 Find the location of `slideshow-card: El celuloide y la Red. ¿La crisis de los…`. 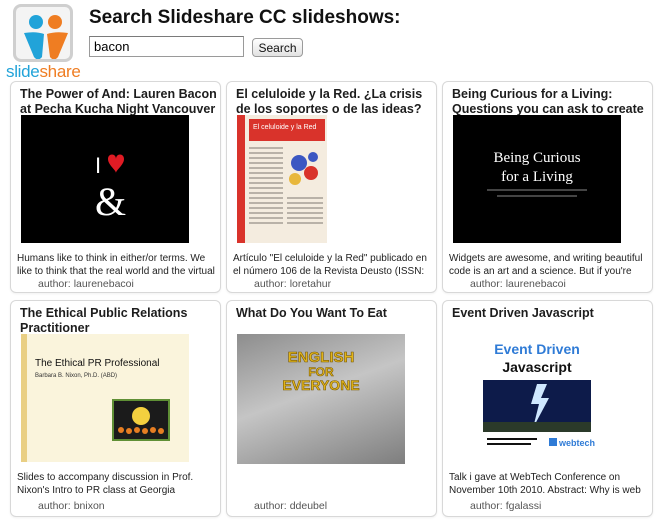

slideshow-card: El celuloide y la Red. ¿La crisis de los… is located at coordinates (331, 187).